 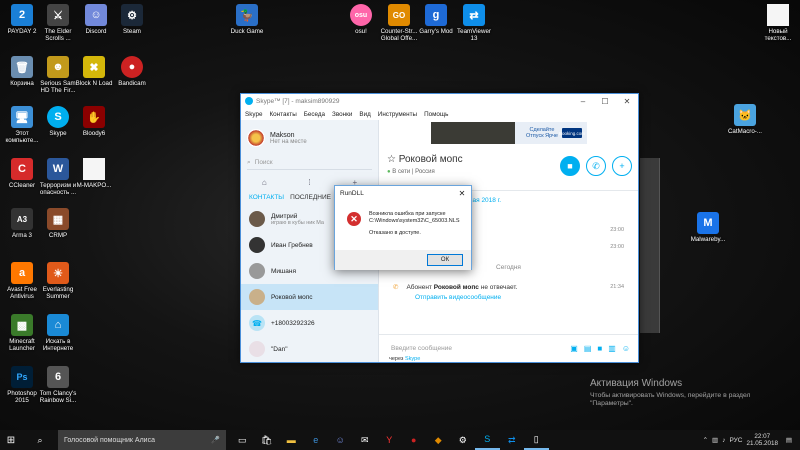 I want to click on menu-calls: Звонки, so click(x=342, y=114).